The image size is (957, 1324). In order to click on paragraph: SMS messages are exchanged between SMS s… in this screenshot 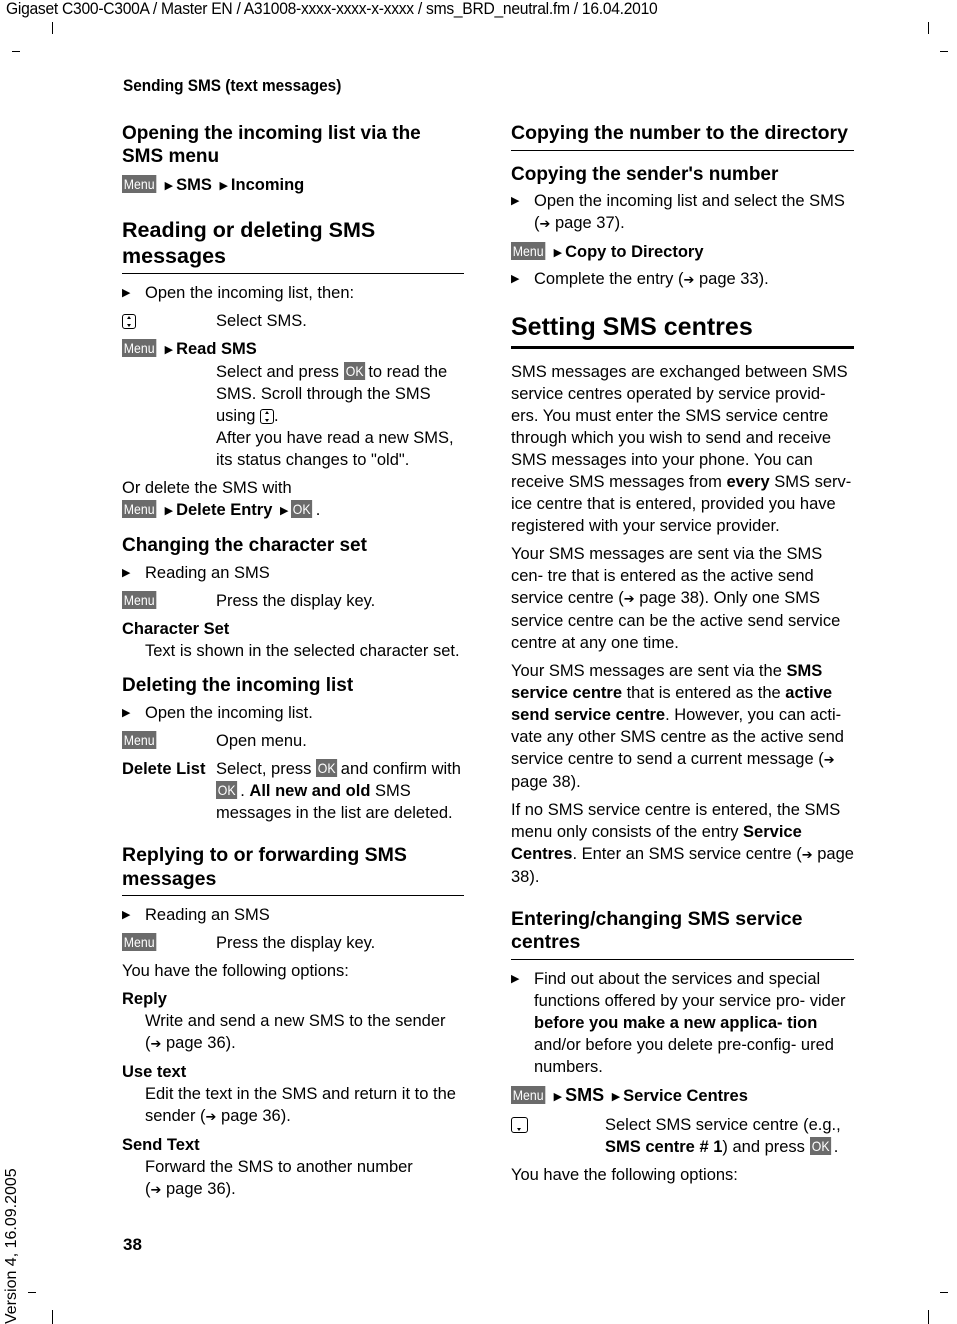, I will do `click(681, 448)`.